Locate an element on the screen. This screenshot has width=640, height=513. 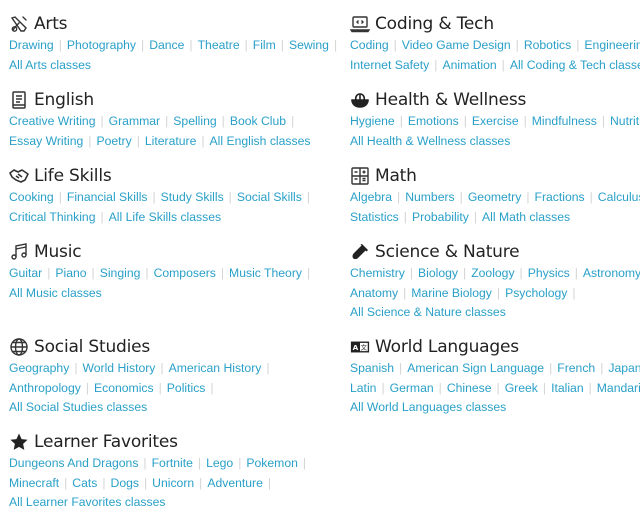
all-classes-link: All Science & Nature classes is located at coordinates (428, 312).